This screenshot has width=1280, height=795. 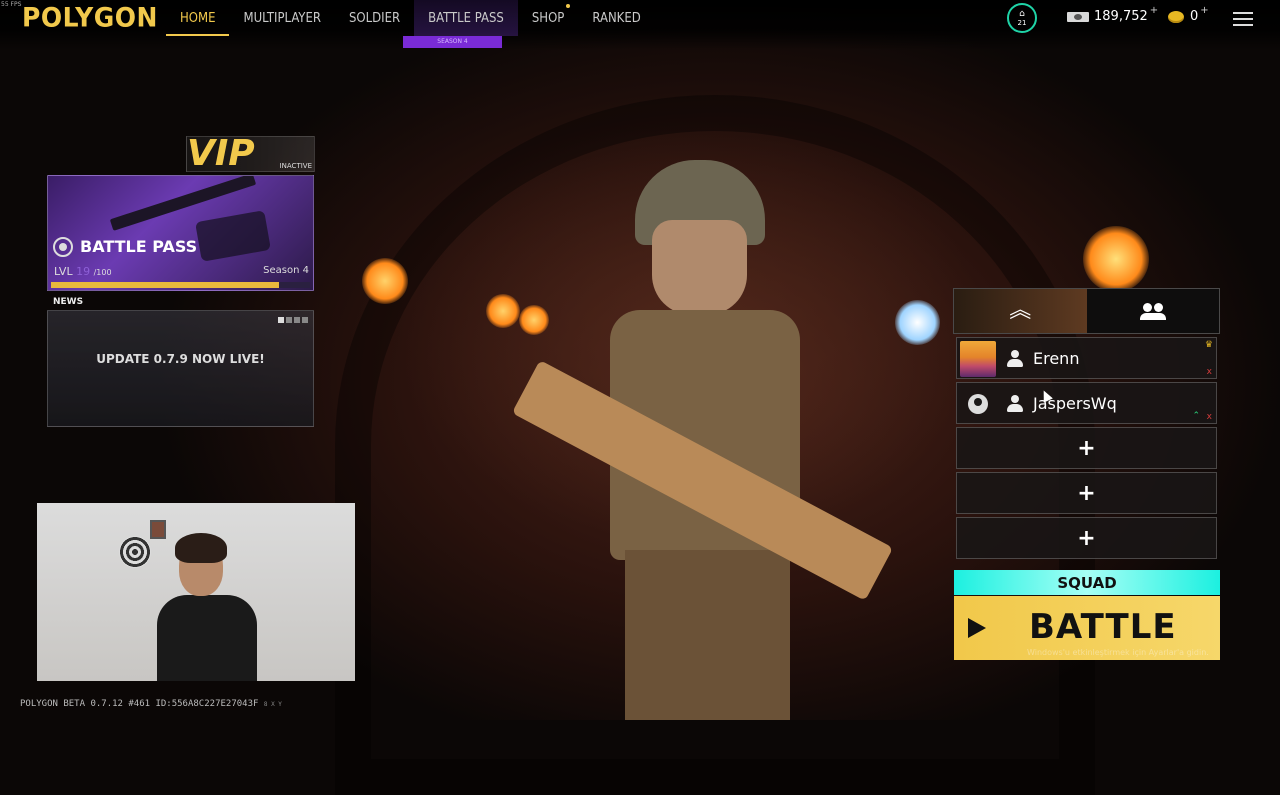 I want to click on default-avatar-icon, so click(x=978, y=404).